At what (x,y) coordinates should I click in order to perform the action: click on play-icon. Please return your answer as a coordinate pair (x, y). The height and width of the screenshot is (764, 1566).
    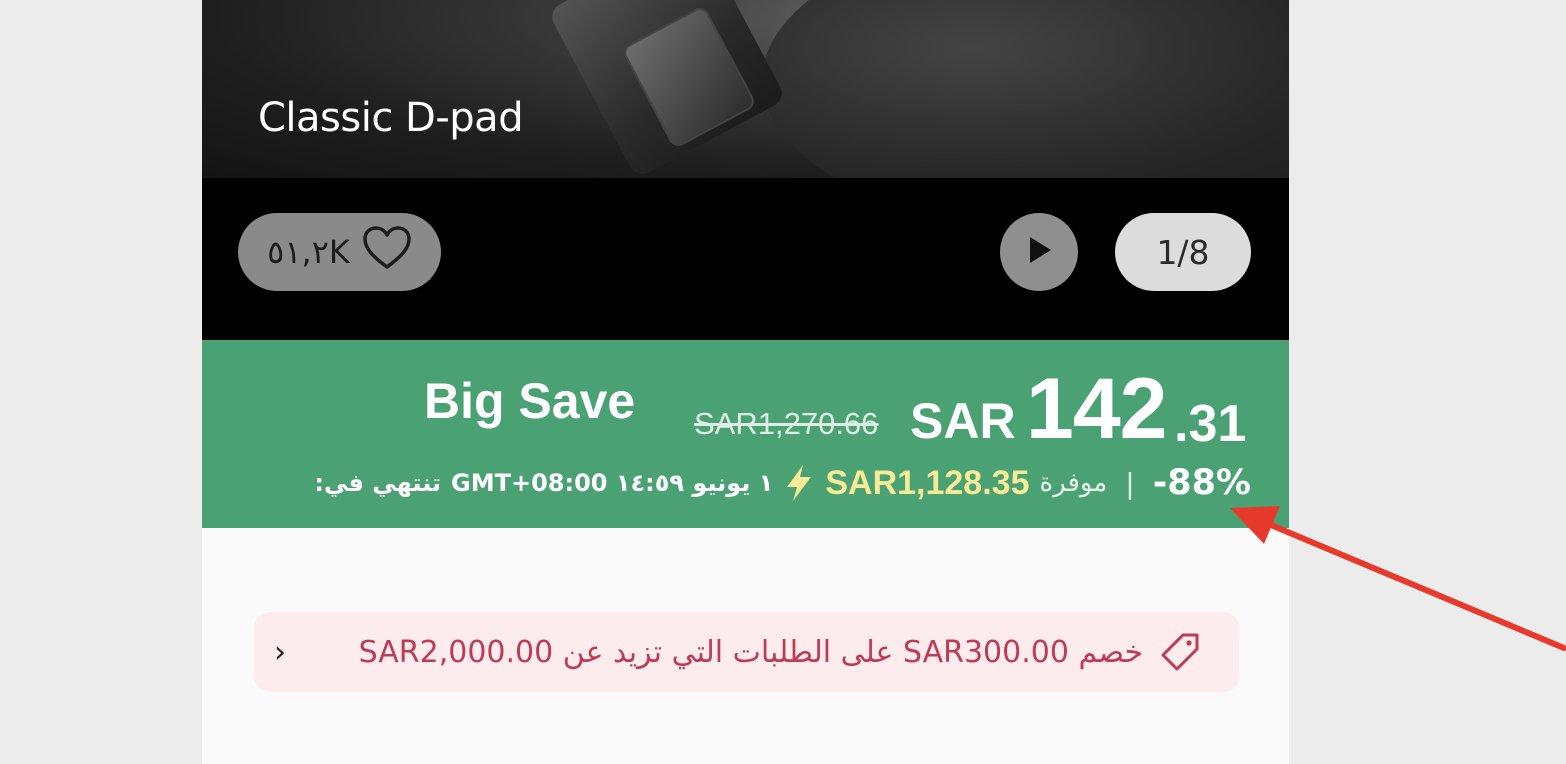
    Looking at the image, I should click on (1039, 252).